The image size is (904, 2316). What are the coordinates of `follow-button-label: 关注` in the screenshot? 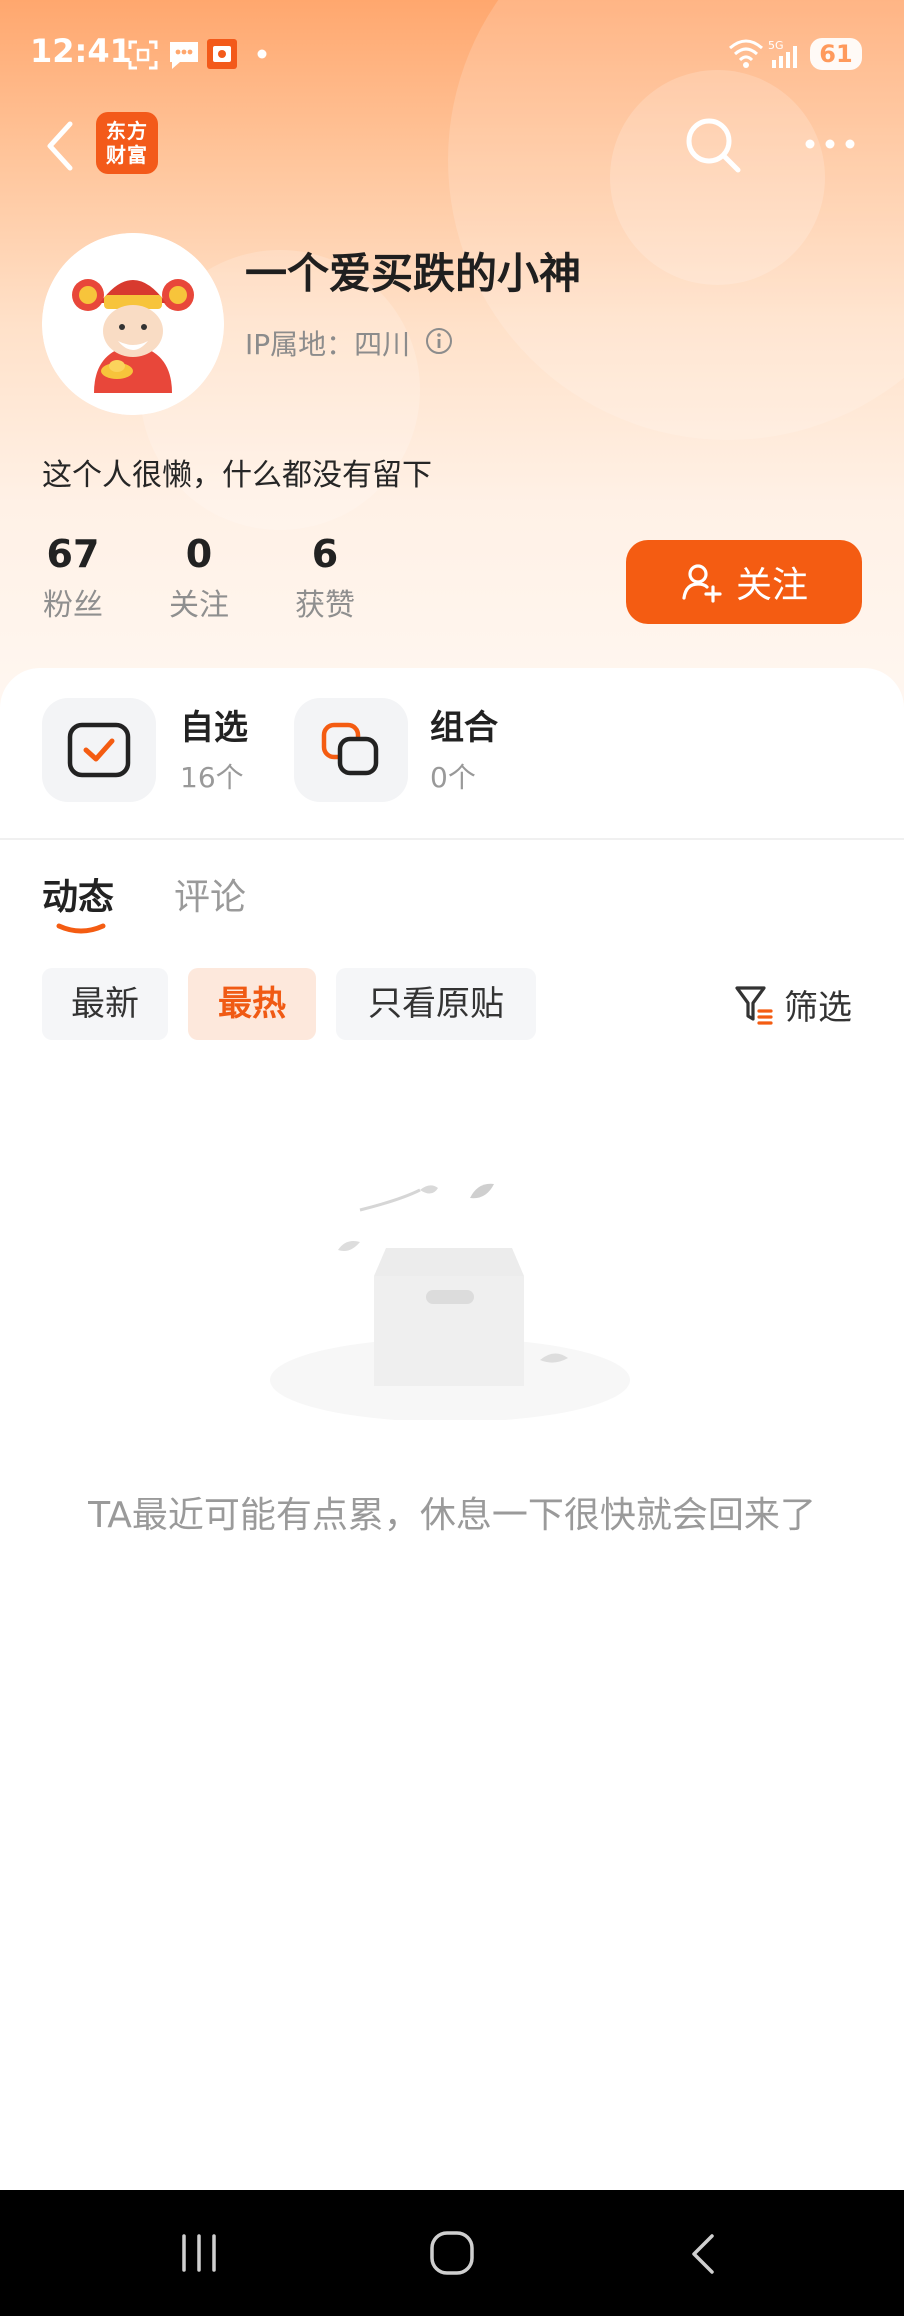 It's located at (771, 585).